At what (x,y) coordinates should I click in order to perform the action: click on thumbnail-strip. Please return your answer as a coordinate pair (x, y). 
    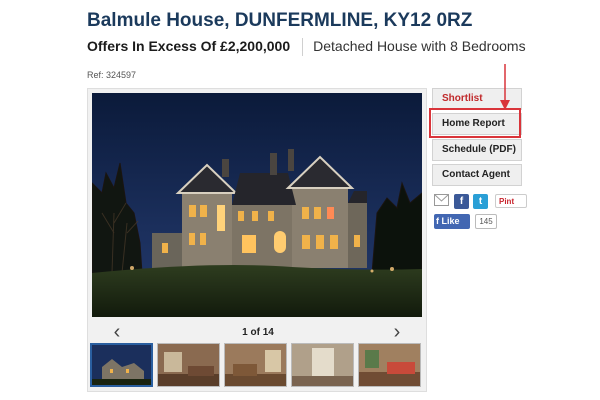
    Looking at the image, I should click on (258, 366).